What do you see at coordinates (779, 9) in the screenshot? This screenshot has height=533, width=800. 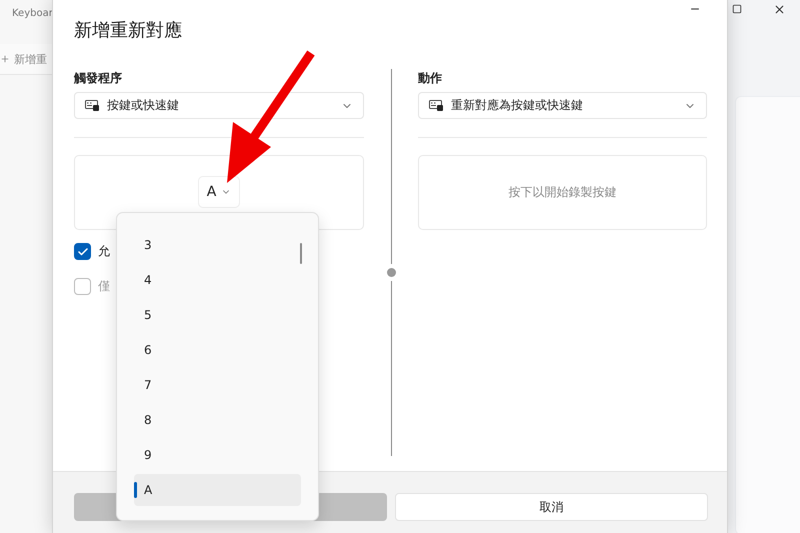 I see `close-icon` at bounding box center [779, 9].